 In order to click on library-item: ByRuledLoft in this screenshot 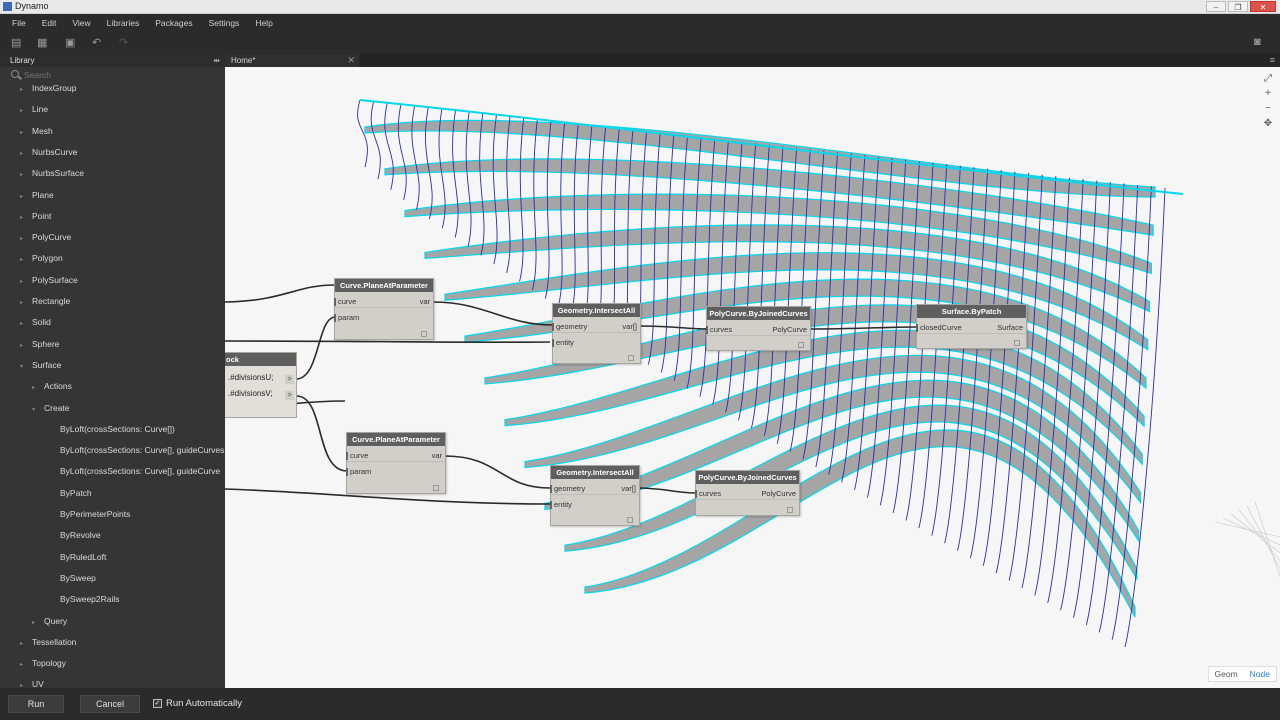, I will do `click(83, 557)`.